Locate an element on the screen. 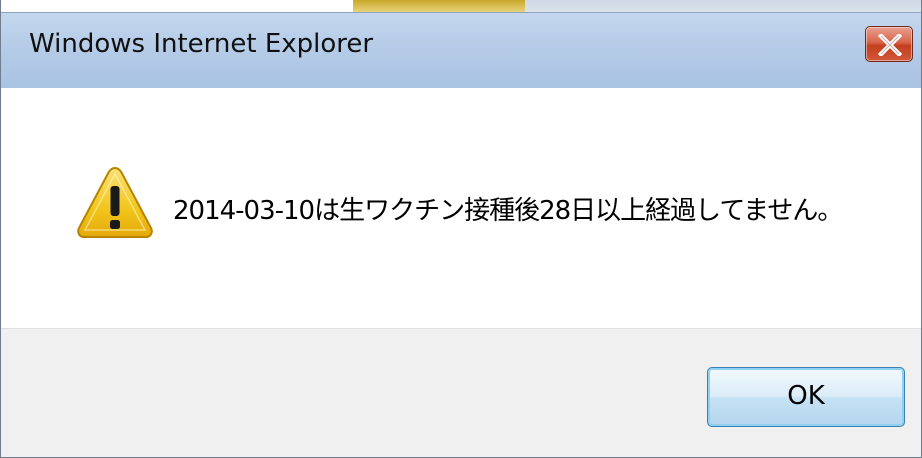 Image resolution: width=922 pixels, height=458 pixels. background-window-edge is located at coordinates (461, 6).